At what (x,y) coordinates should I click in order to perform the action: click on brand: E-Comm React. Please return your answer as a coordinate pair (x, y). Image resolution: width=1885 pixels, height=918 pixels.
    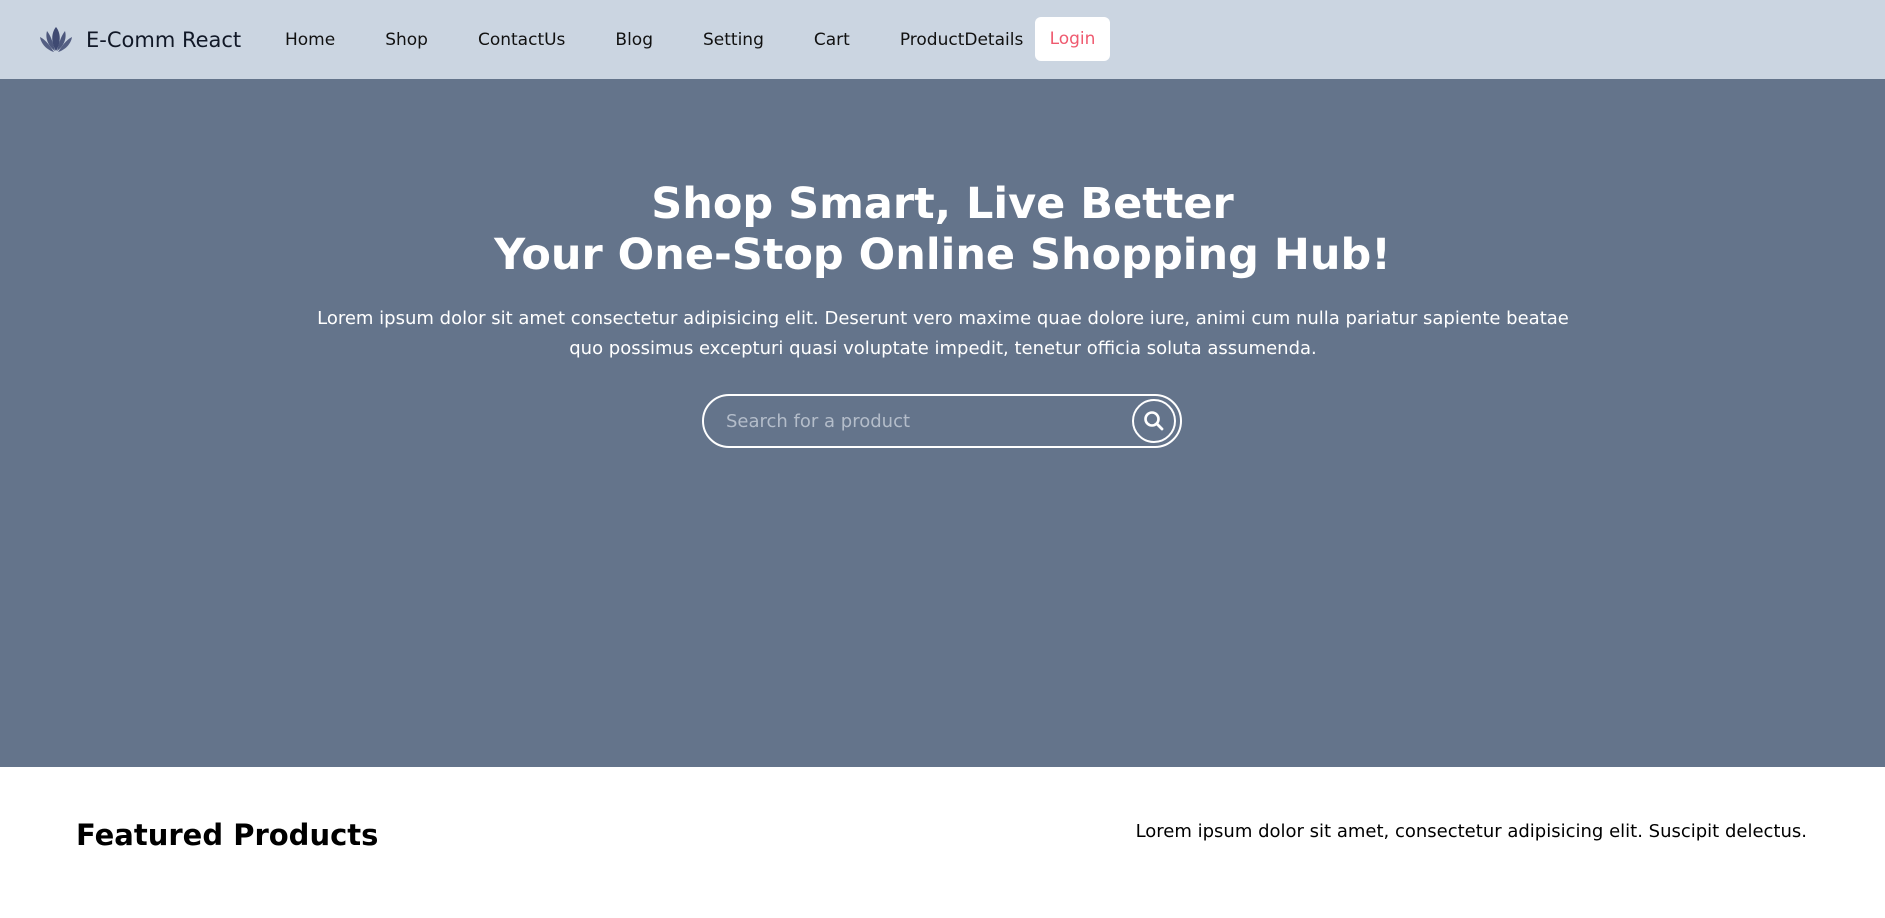
    Looking at the image, I should click on (139, 40).